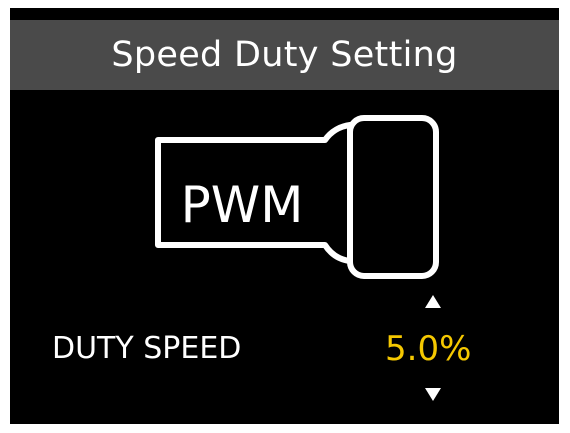  I want to click on pwm-plug-head-outline, so click(393, 197).